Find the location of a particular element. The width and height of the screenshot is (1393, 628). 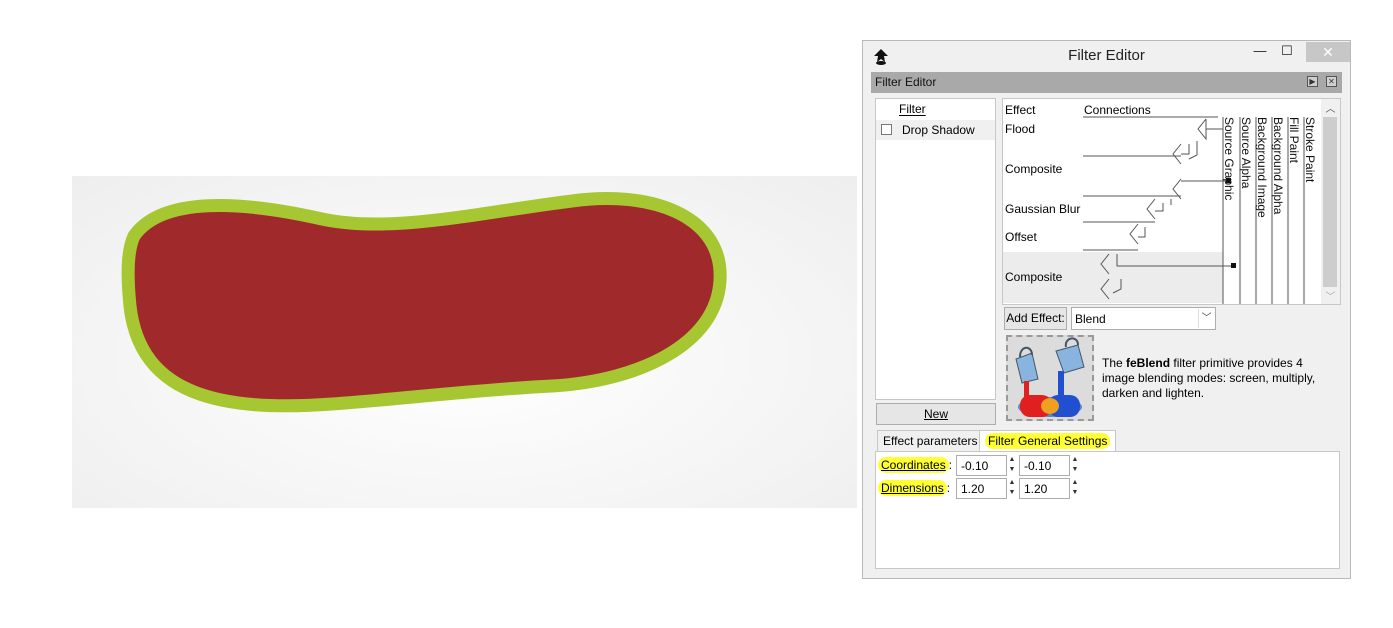

dock-bar: Filter Editor ▶ ✕ is located at coordinates (1106, 82).